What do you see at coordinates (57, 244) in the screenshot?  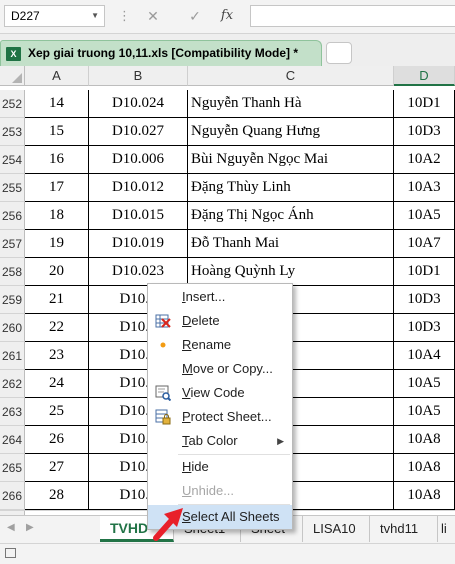 I see `cell-a: 19` at bounding box center [57, 244].